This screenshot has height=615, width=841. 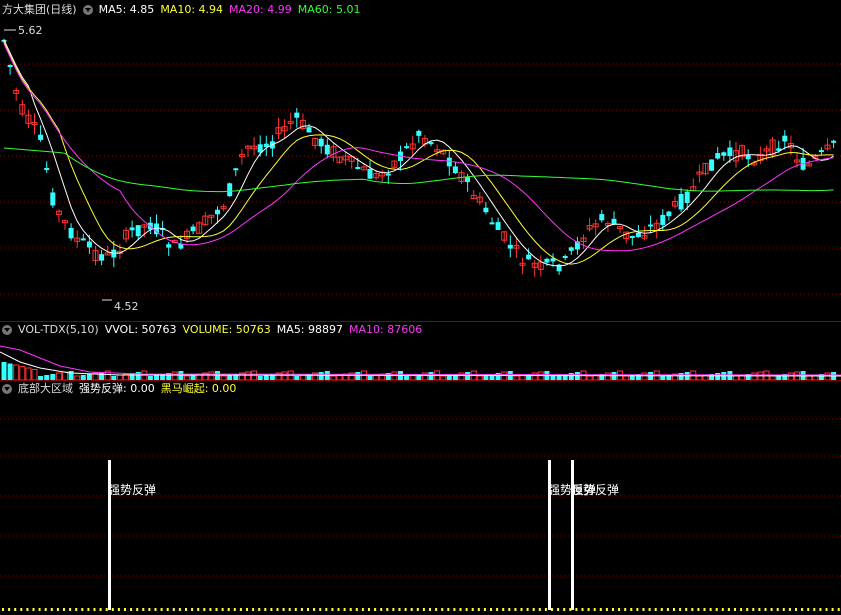 What do you see at coordinates (117, 388) in the screenshot?
I see `strong-rebound-label: 强势反弹: 0.00` at bounding box center [117, 388].